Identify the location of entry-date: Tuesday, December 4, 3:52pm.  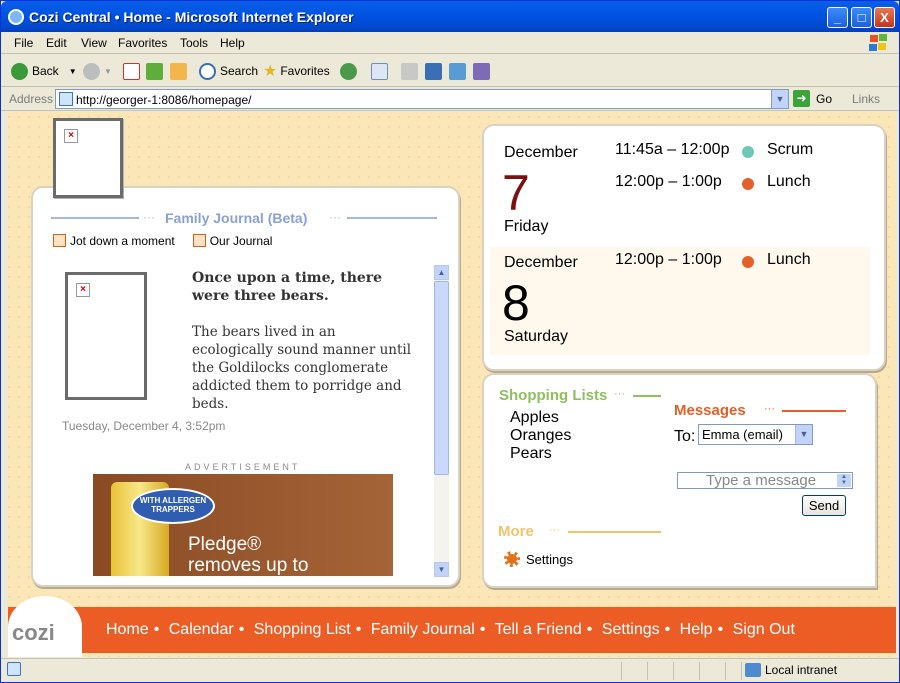
(144, 426).